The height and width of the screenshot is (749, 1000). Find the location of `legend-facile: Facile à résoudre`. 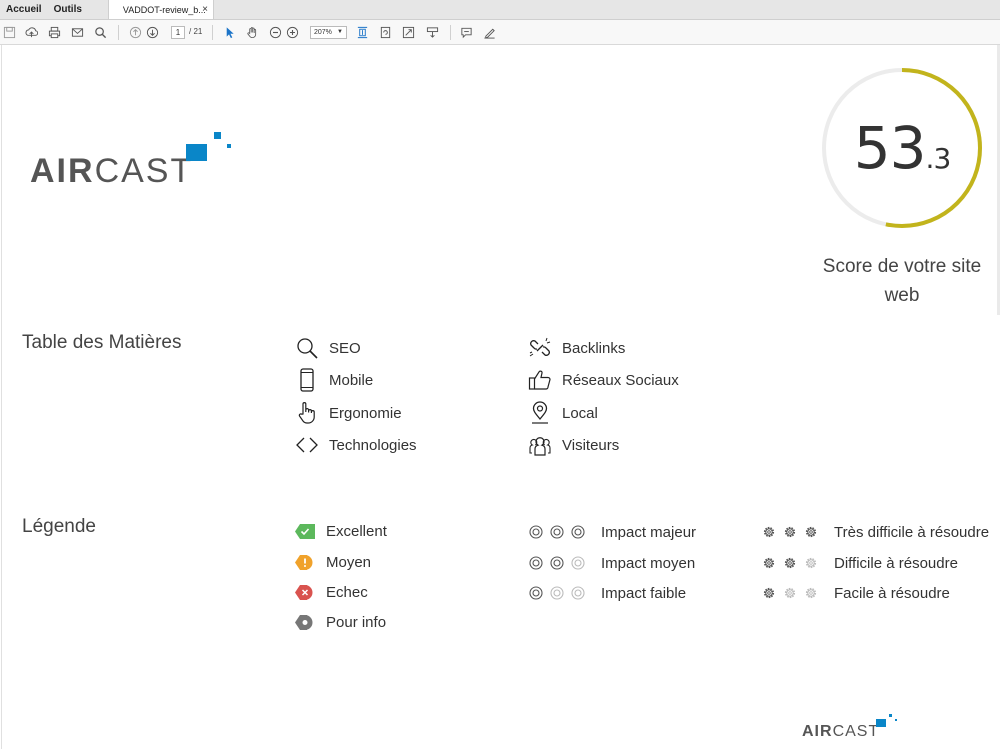

legend-facile: Facile à résoudre is located at coordinates (855, 593).